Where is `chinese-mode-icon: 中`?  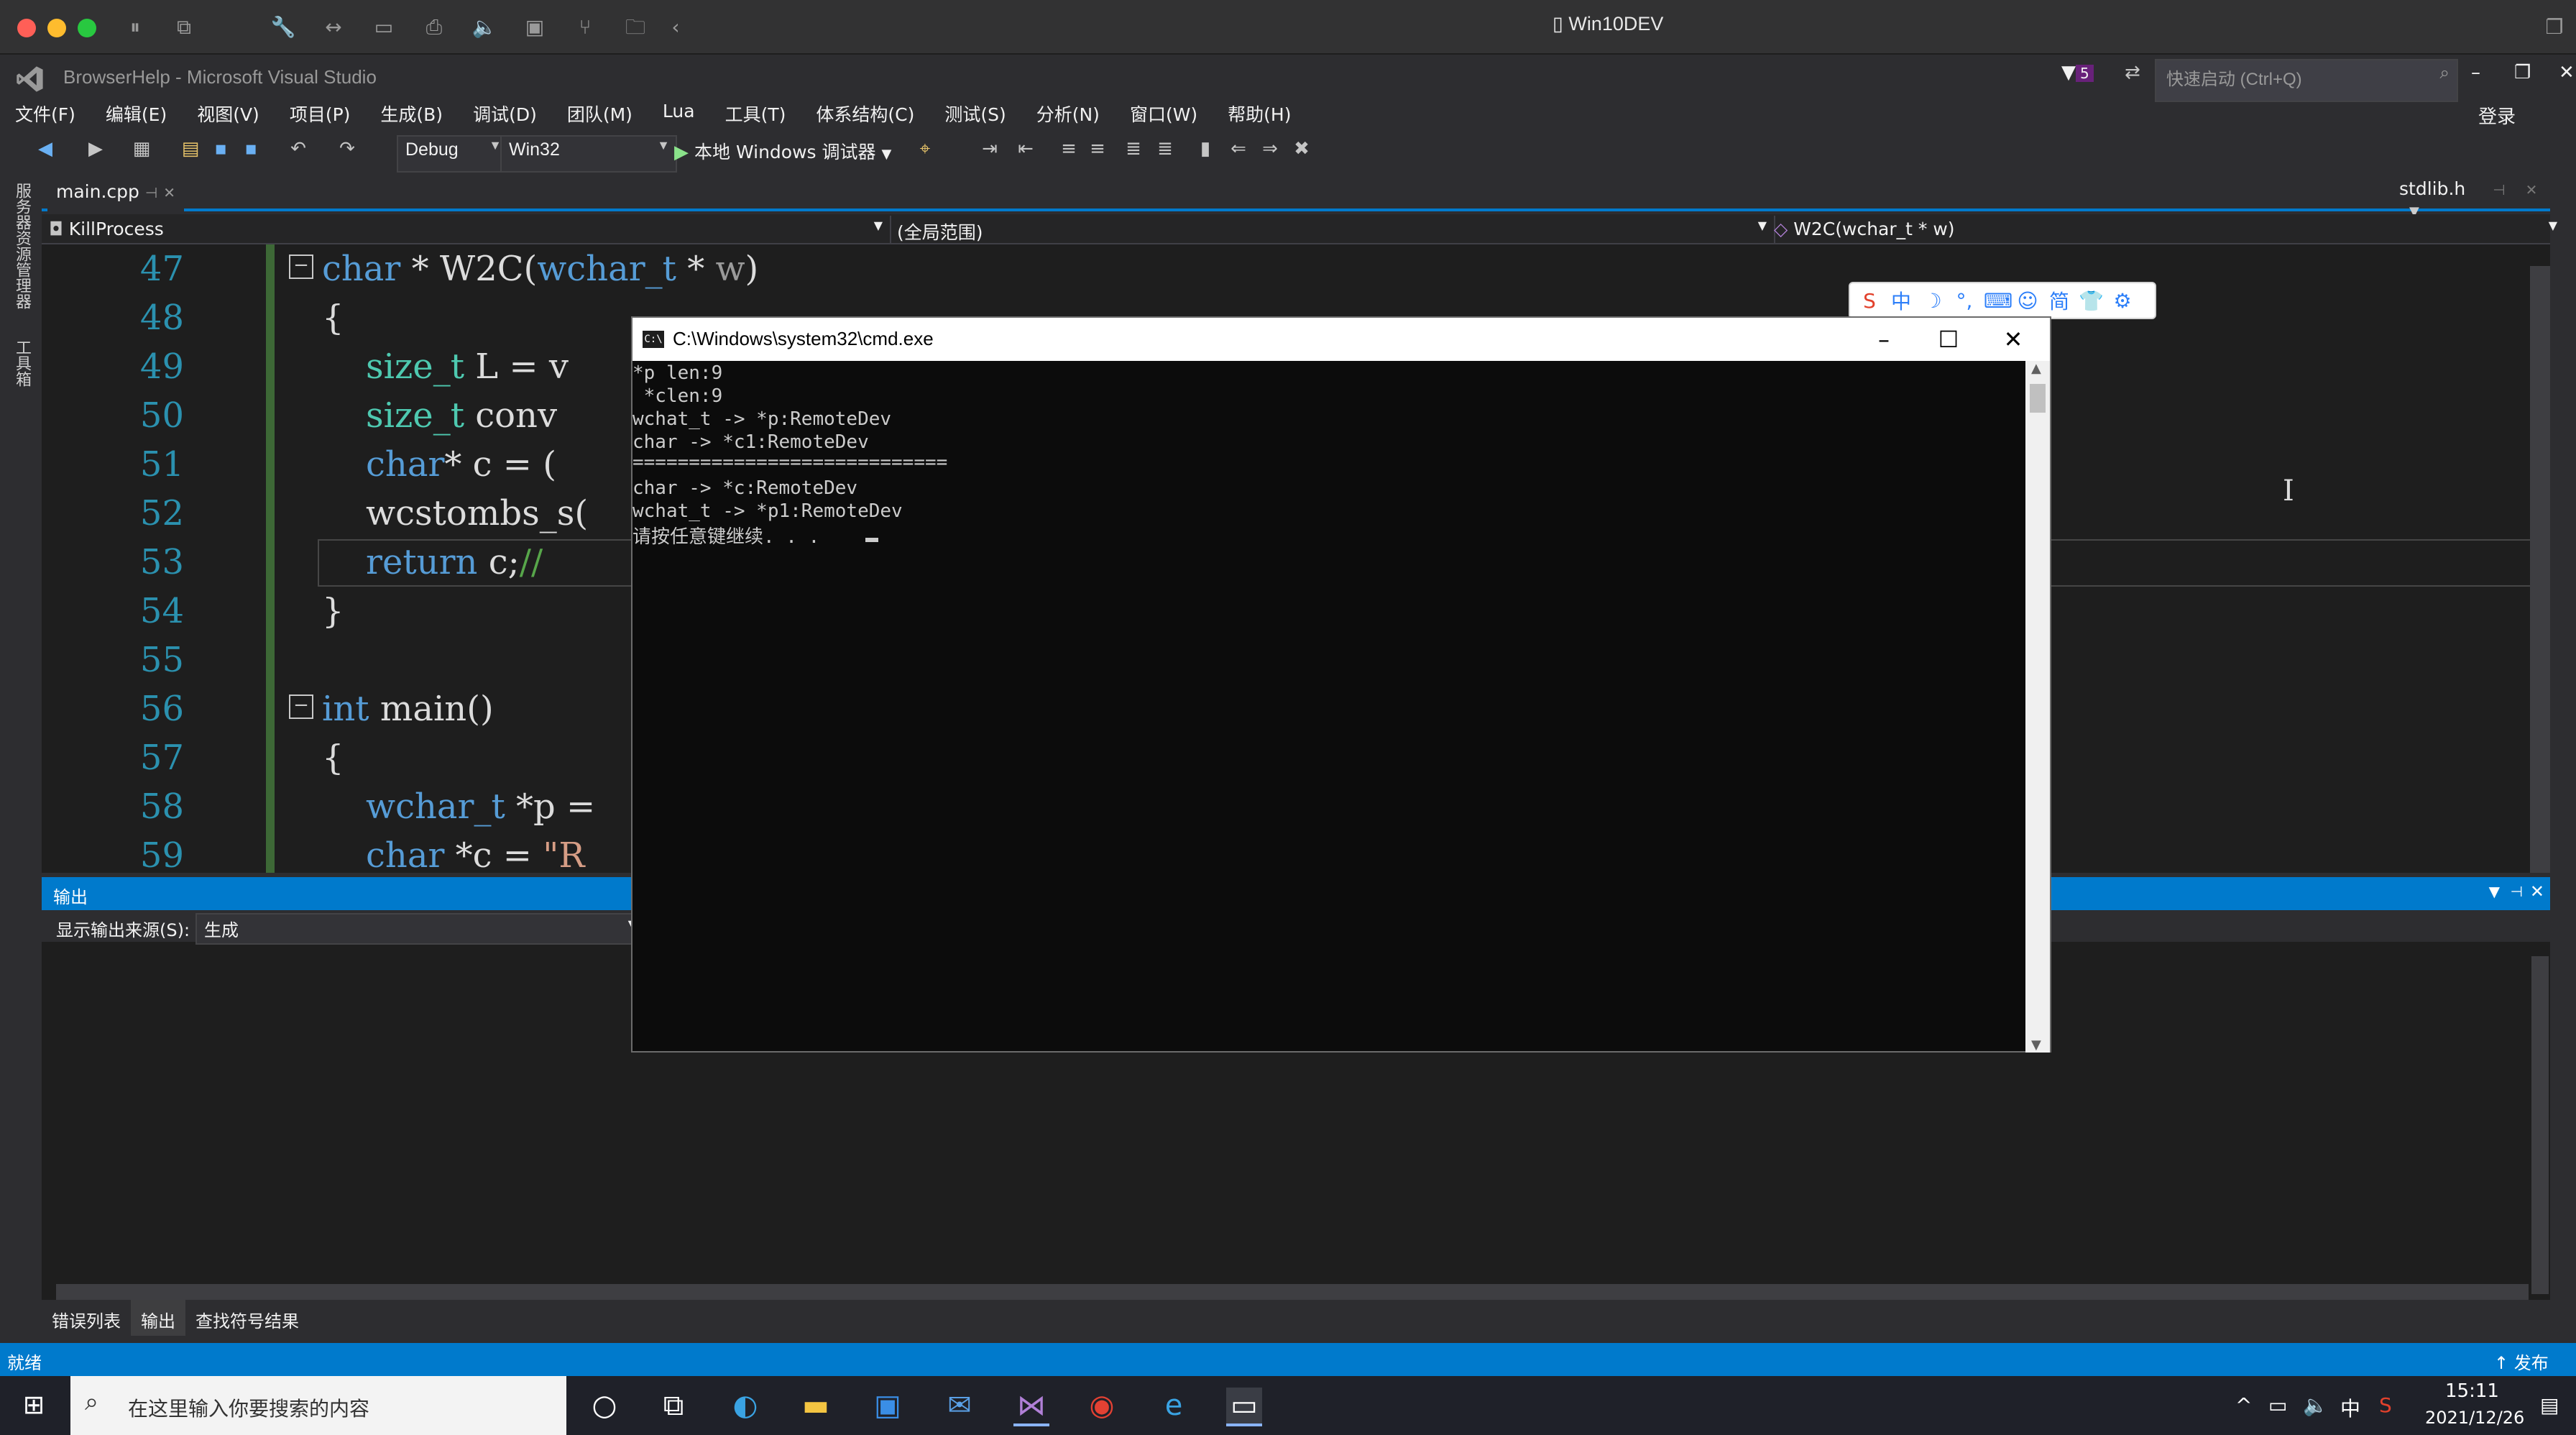 chinese-mode-icon: 中 is located at coordinates (1901, 300).